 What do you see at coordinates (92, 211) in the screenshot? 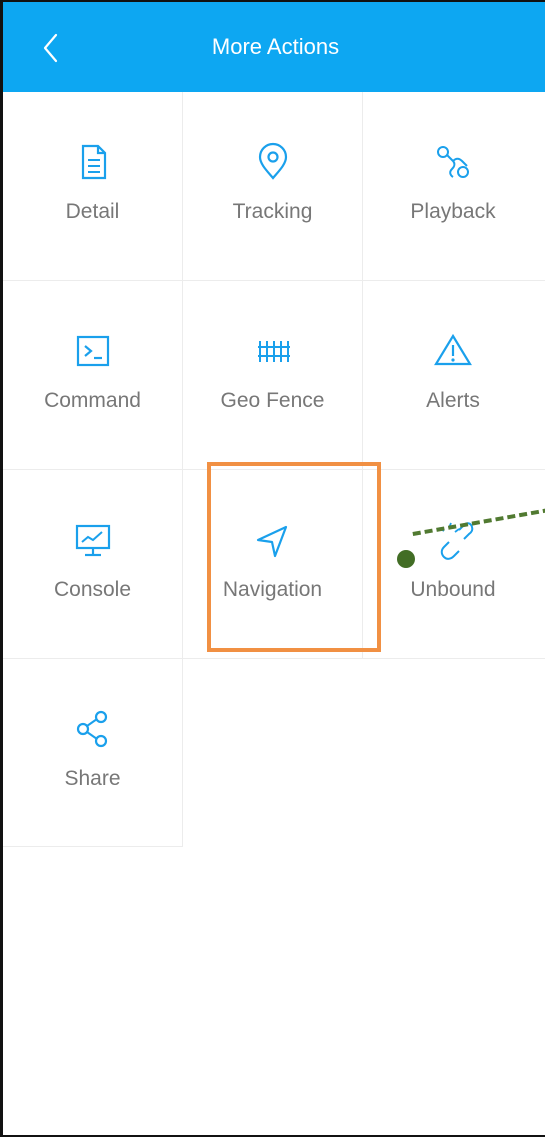
I see `action-label: Detail` at bounding box center [92, 211].